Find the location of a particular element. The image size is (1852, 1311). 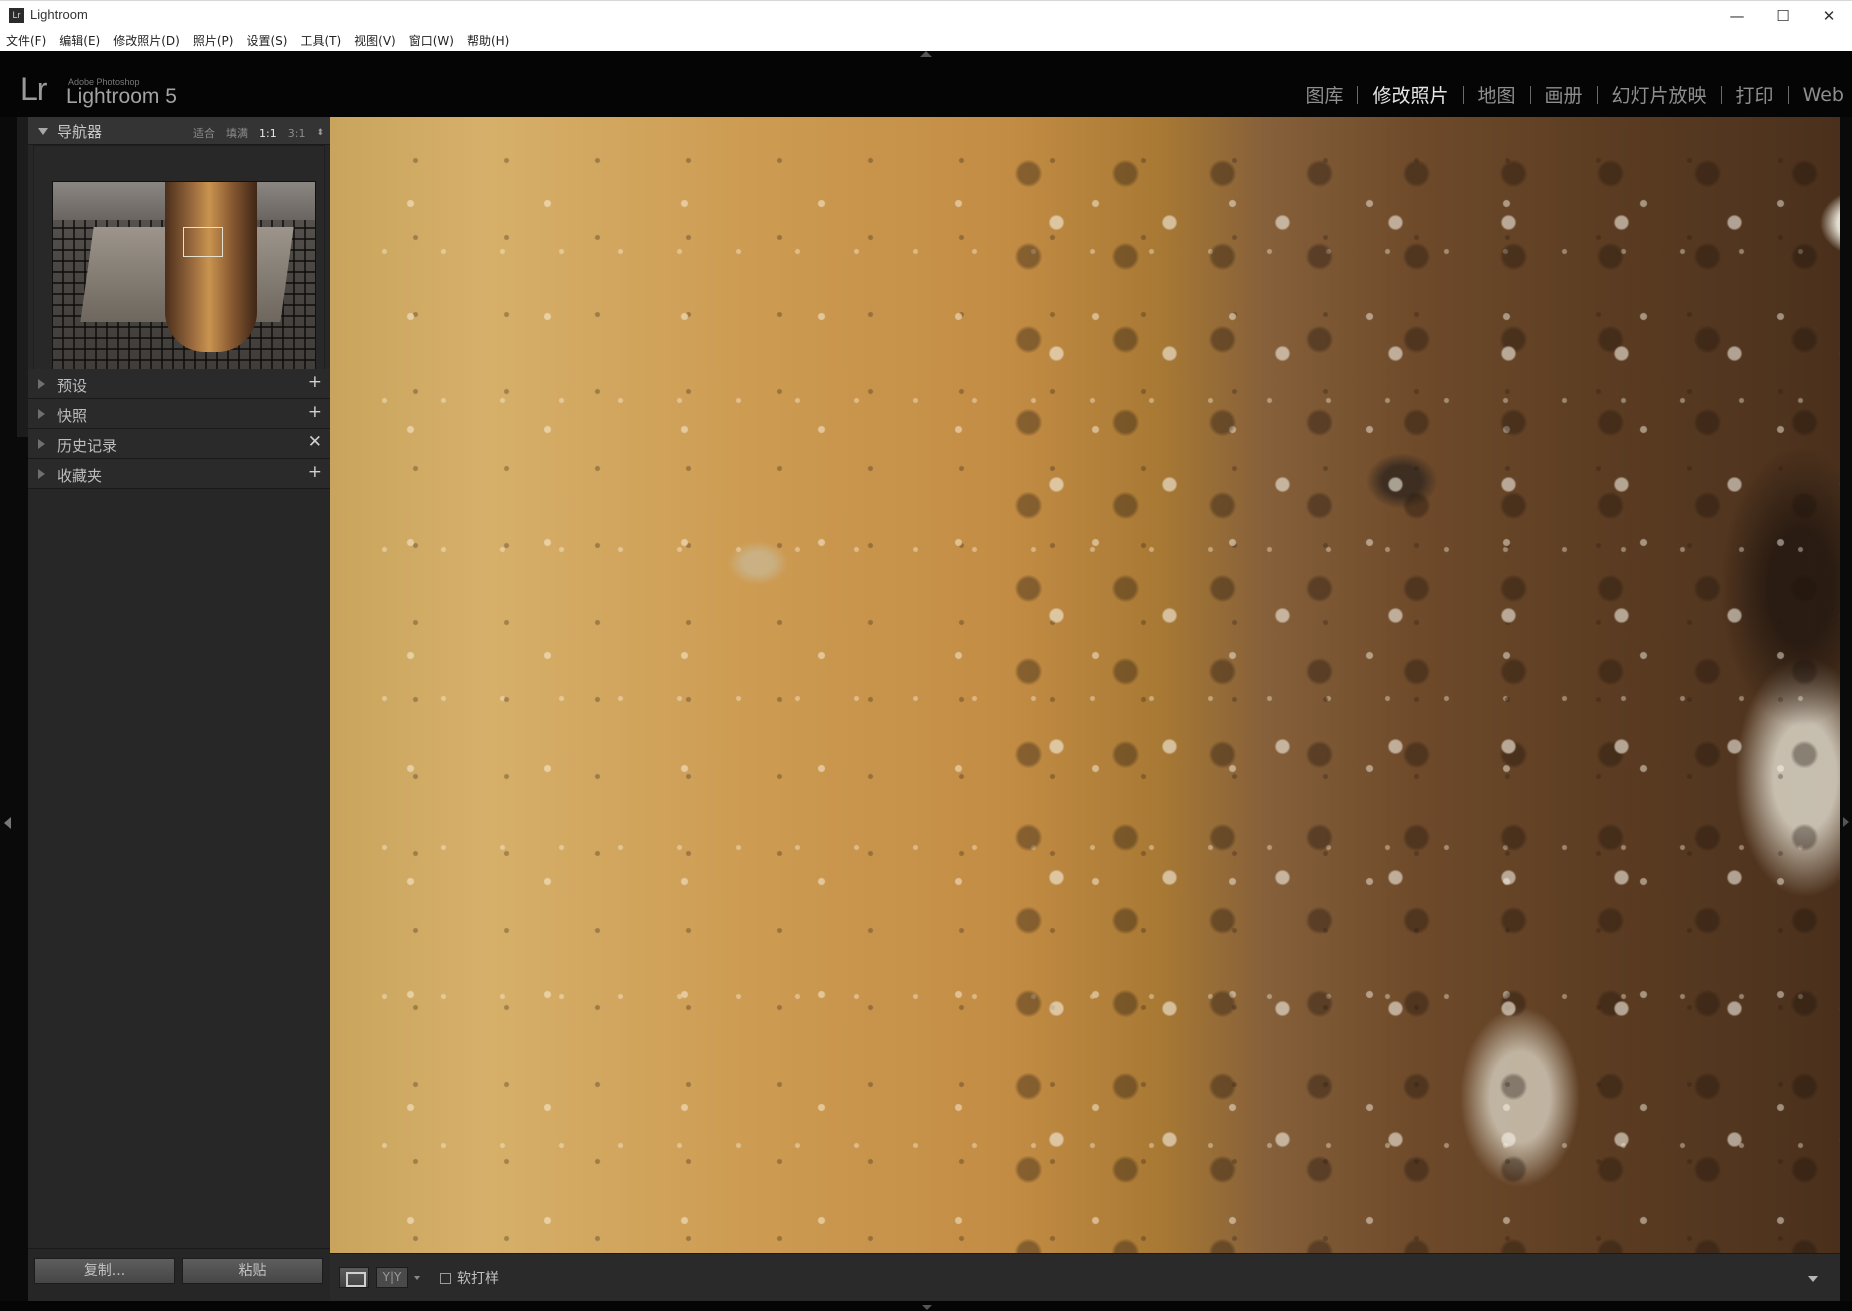

menu-help: 帮助(H) is located at coordinates (488, 40).